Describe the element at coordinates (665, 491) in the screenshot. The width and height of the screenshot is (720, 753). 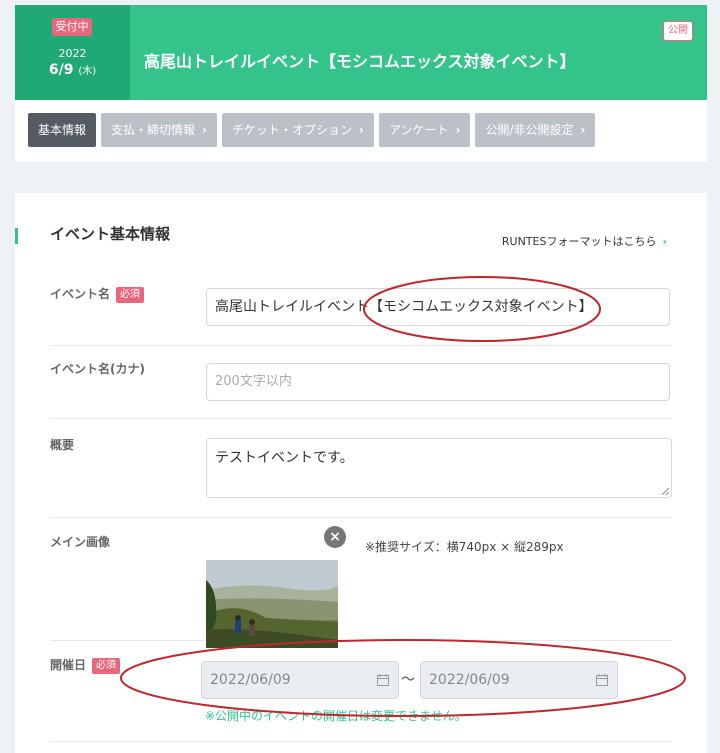
I see `resize-grip-icon` at that location.